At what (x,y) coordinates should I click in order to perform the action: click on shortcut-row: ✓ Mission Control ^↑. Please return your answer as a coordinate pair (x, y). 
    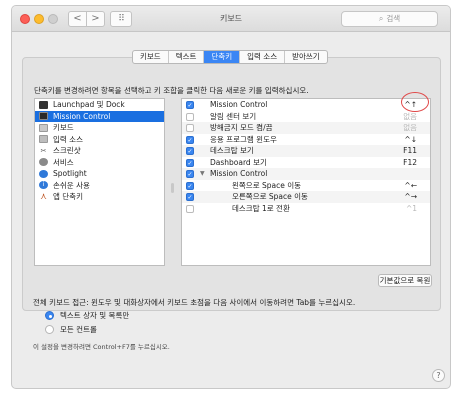
    Looking at the image, I should click on (306, 105).